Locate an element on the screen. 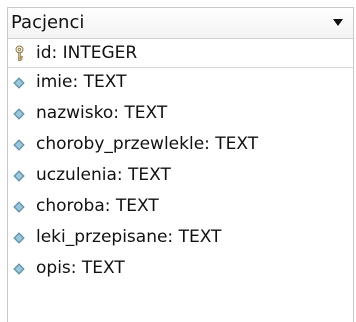 This screenshot has height=322, width=356. field-label-choroby-przewlekle: choroby_przewlekle: TEXT is located at coordinates (147, 144).